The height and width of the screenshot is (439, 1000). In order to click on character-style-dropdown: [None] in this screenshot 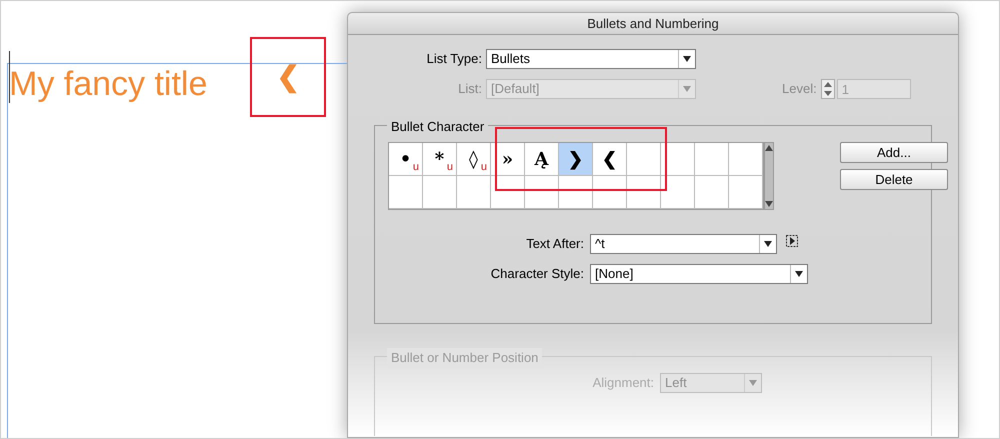, I will do `click(699, 274)`.